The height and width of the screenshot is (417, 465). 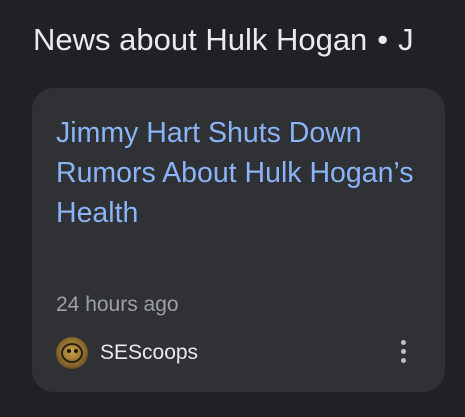 What do you see at coordinates (149, 352) in the screenshot?
I see `source-name: SEScoops` at bounding box center [149, 352].